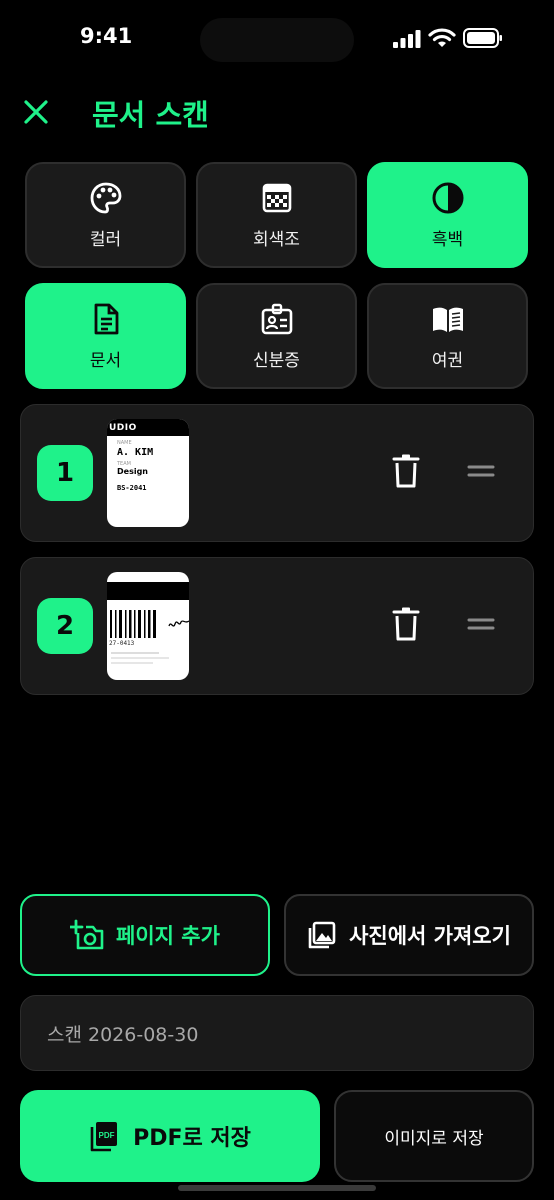 This screenshot has width=554, height=1200. I want to click on import-photo-label: 사진에서 가져오기, so click(430, 936).